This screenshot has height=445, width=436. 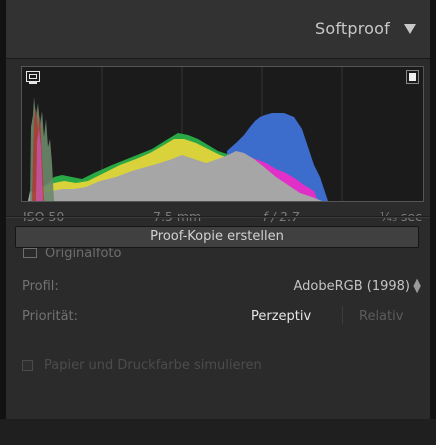 What do you see at coordinates (153, 365) in the screenshot?
I see `simulate-paper-ink-label: Papier und Druckfarbe simulieren` at bounding box center [153, 365].